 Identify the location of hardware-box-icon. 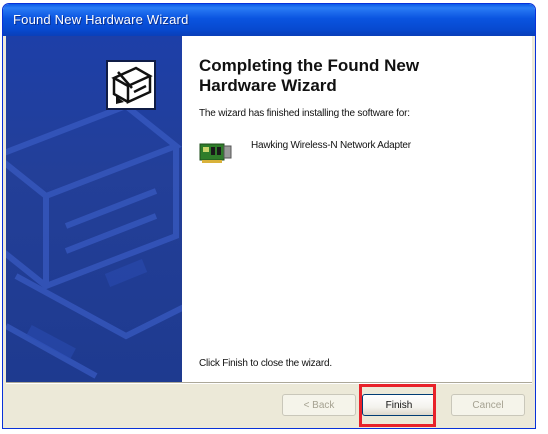
(131, 85).